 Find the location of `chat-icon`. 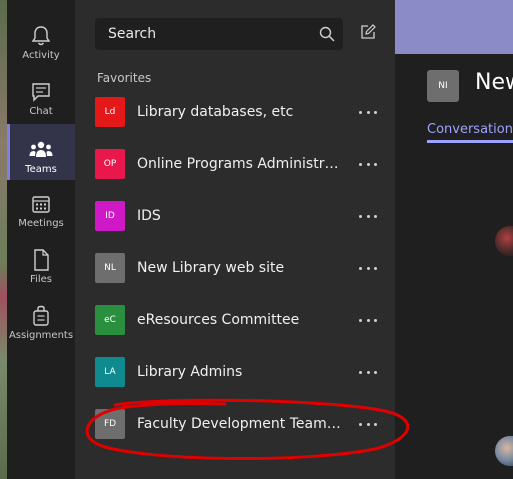

chat-icon is located at coordinates (41, 92).